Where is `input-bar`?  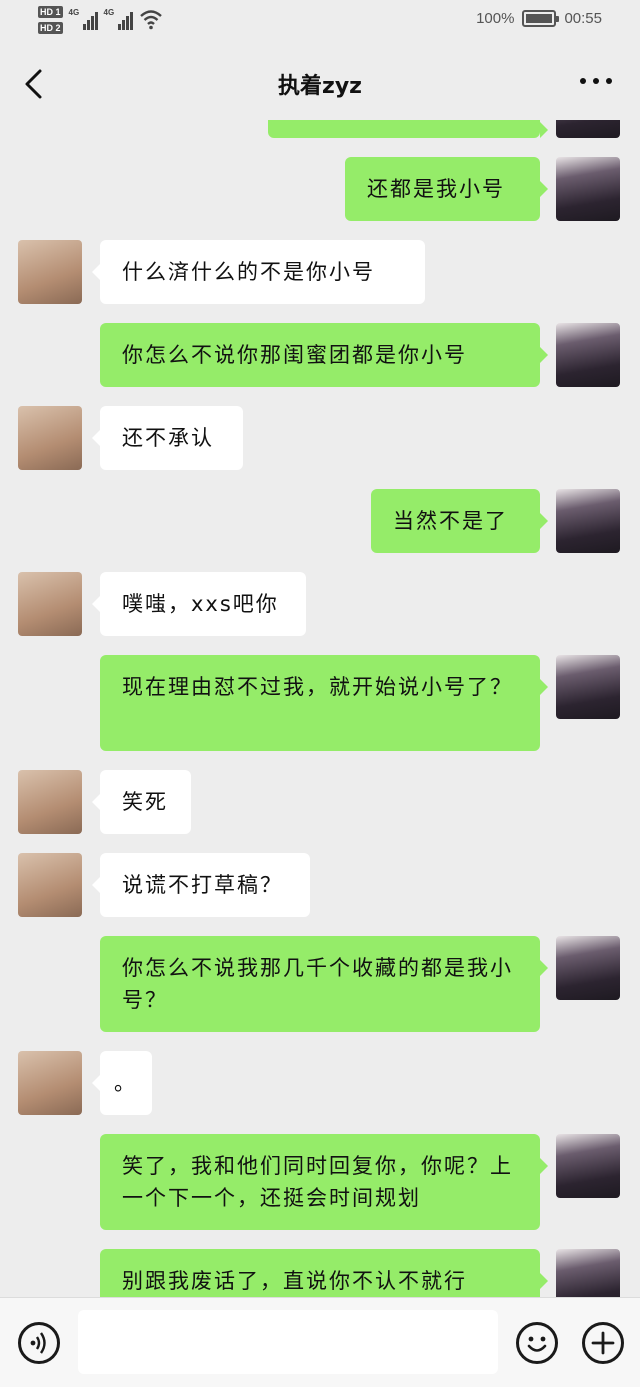 input-bar is located at coordinates (320, 1342).